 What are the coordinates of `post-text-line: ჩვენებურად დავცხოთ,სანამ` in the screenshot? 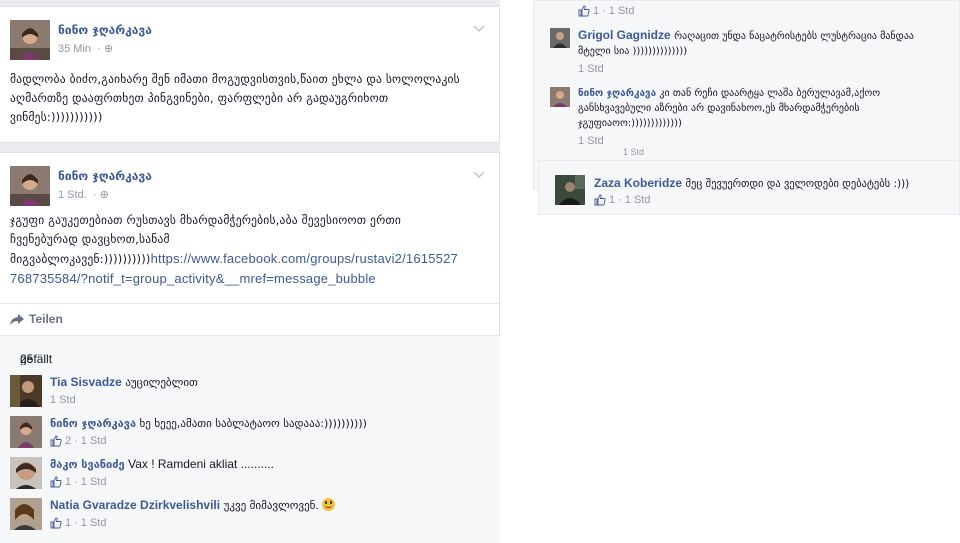 It's located at (90, 239).